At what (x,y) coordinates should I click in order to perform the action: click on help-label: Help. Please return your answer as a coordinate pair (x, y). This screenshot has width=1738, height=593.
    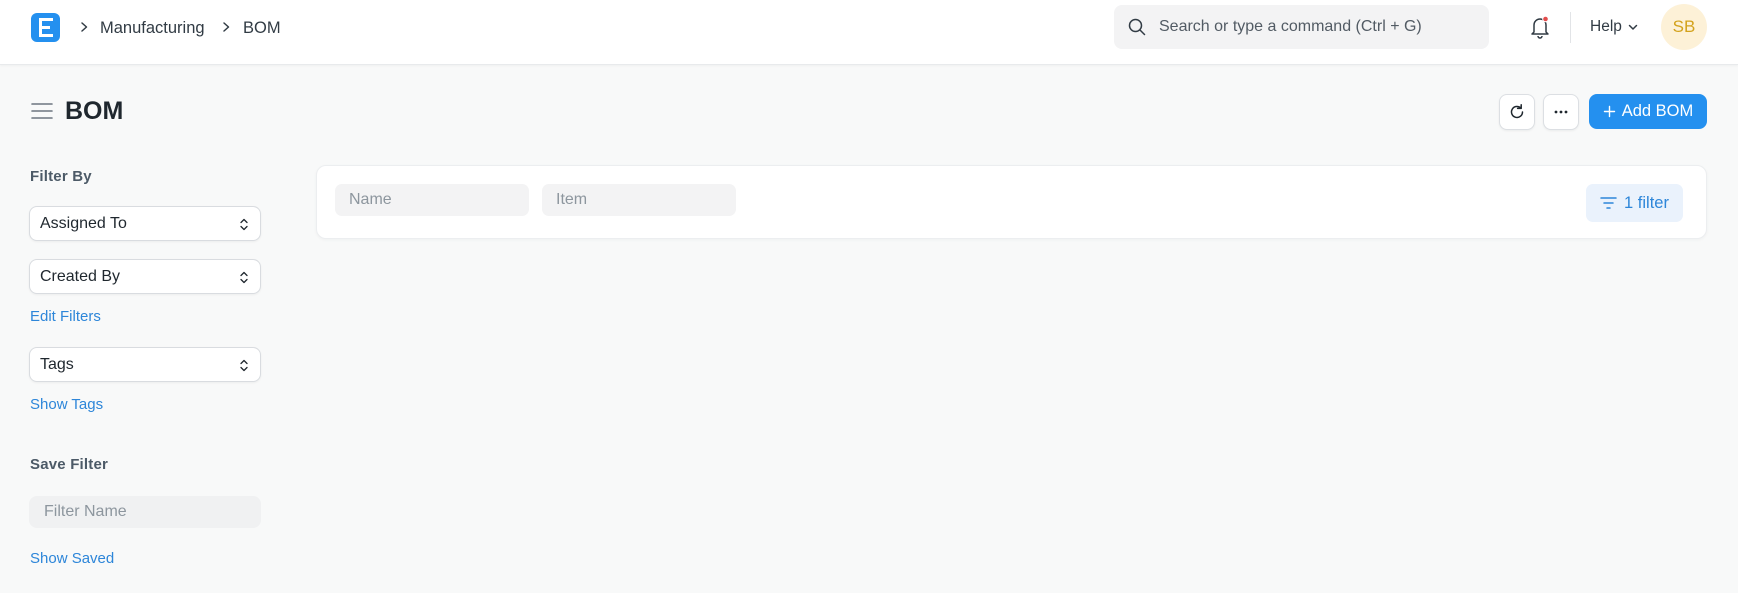
    Looking at the image, I should click on (1606, 26).